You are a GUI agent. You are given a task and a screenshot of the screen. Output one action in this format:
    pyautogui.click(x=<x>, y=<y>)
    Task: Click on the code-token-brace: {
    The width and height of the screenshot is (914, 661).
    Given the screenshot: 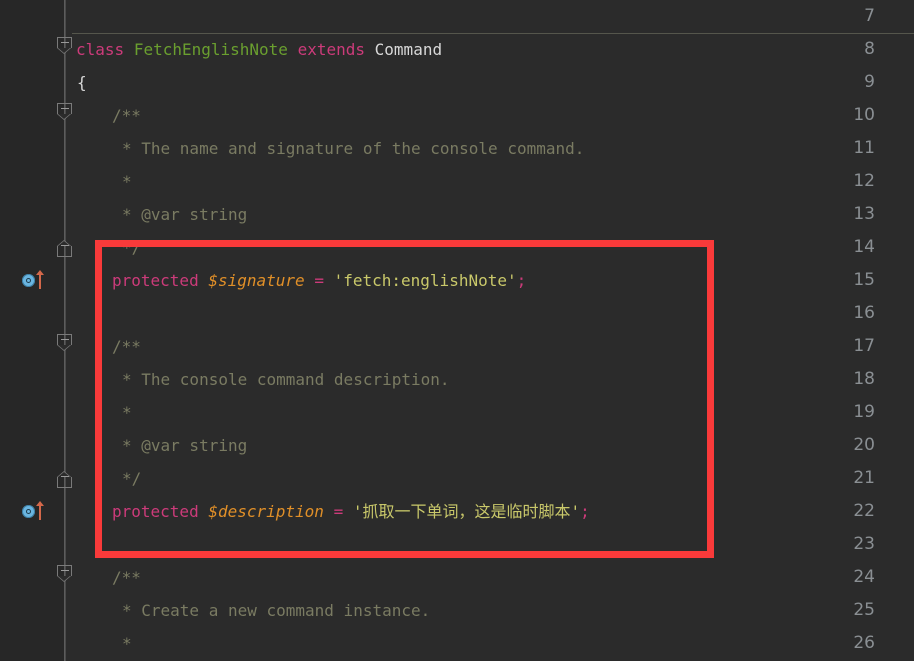 What is the action you would take?
    pyautogui.click(x=82, y=82)
    